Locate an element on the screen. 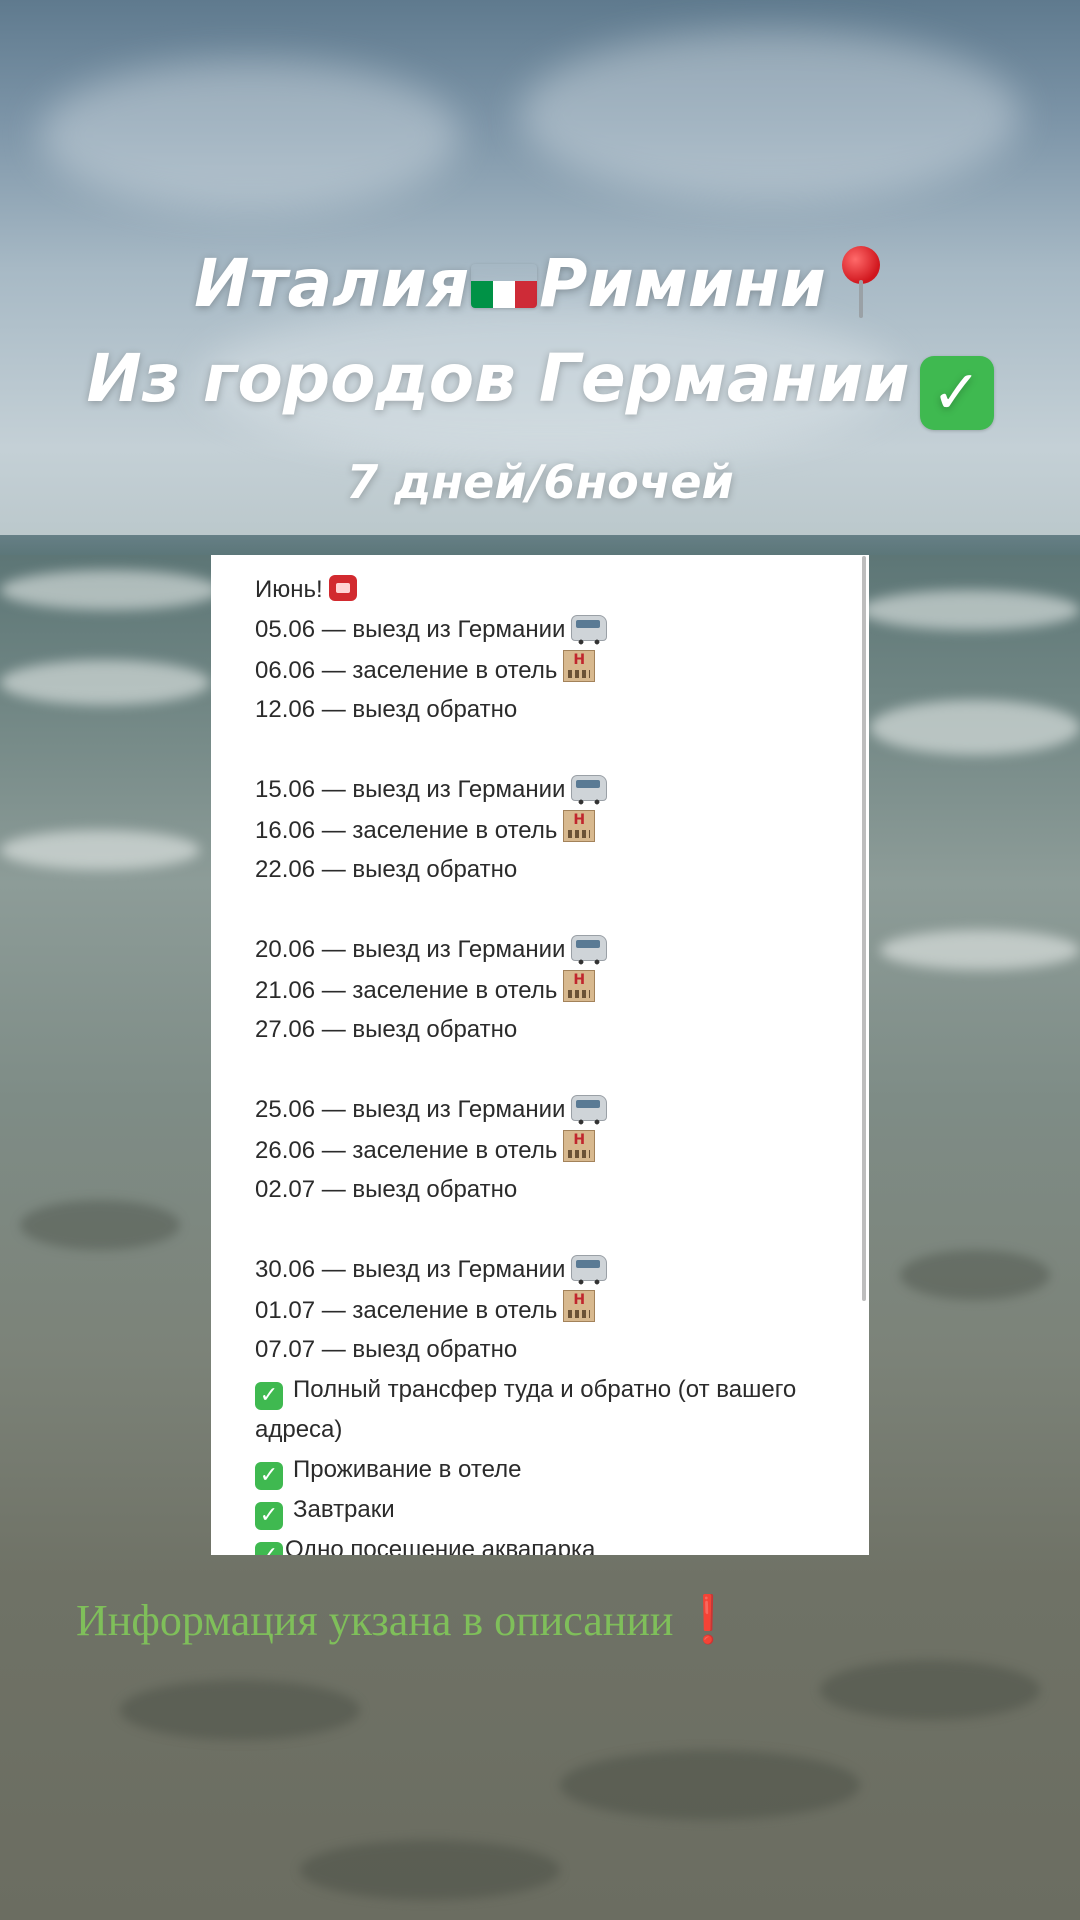 The image size is (1080, 1920). schedule-line: 22.06 — выезд обратно is located at coordinates (386, 869).